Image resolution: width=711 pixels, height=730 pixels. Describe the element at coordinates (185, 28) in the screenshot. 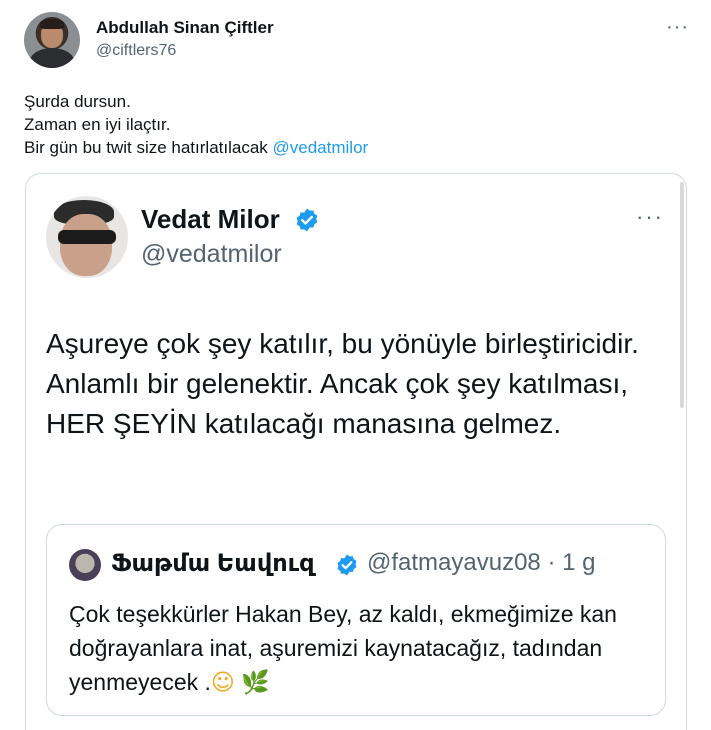

I see `author-name: Abdullah Sinan Çiftler` at that location.